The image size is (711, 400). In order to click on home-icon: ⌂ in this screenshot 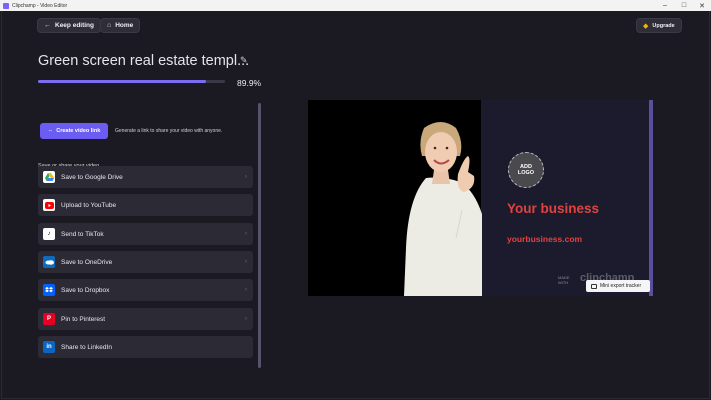, I will do `click(109, 25)`.